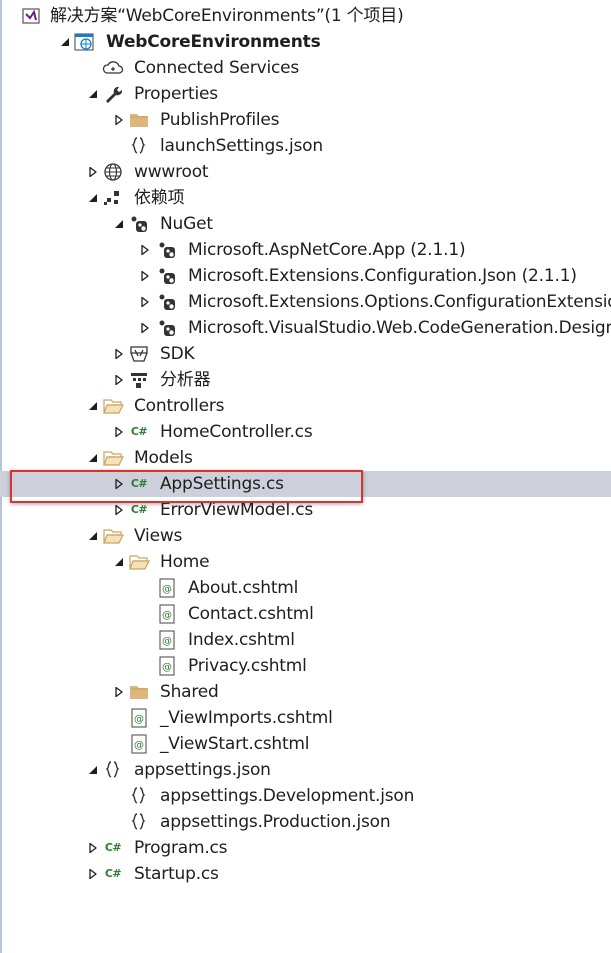 Image resolution: width=611 pixels, height=953 pixels. I want to click on node-connected-services: Connected Services, so click(305, 68).